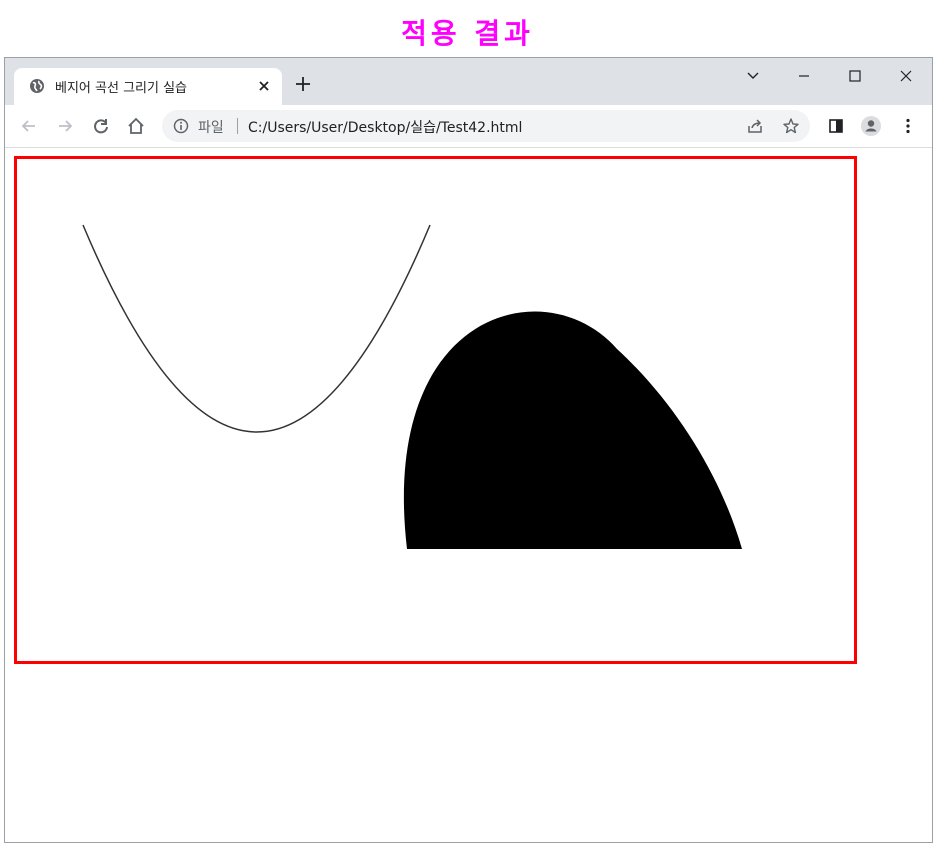 The height and width of the screenshot is (845, 935). Describe the element at coordinates (467, 33) in the screenshot. I see `result-caption: 적용 결과` at that location.